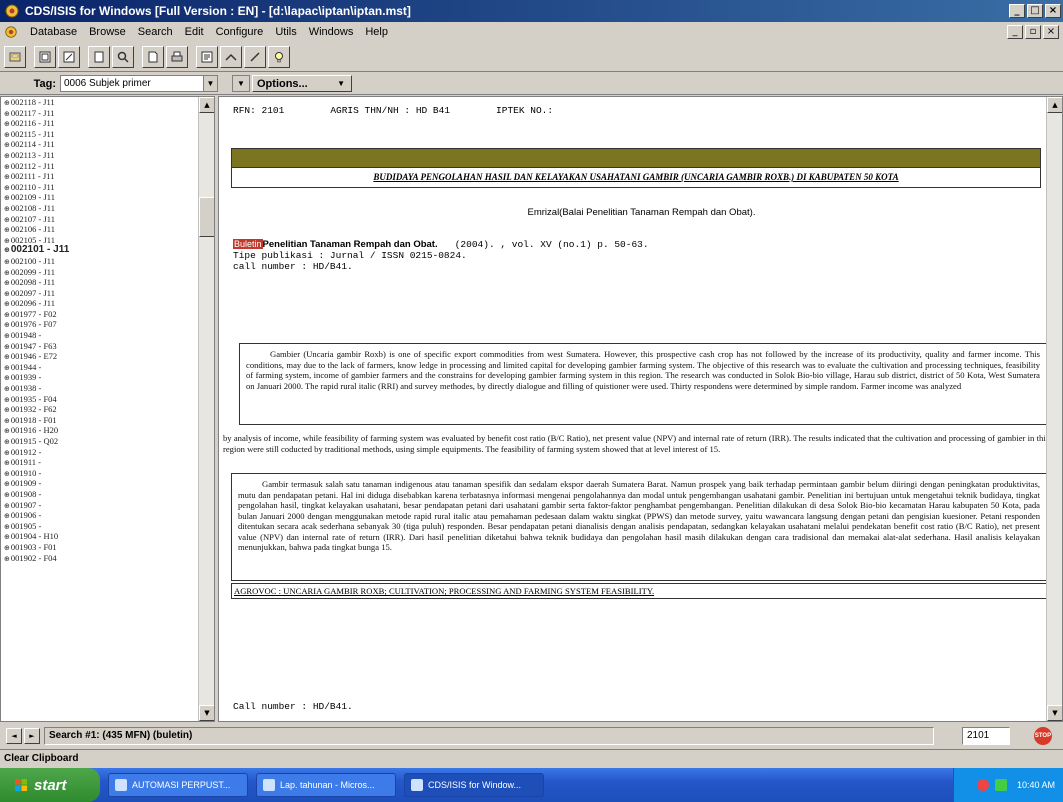 The image size is (1063, 802). I want to click on mfn-list-item: ⊕001907 -, so click(100, 505).